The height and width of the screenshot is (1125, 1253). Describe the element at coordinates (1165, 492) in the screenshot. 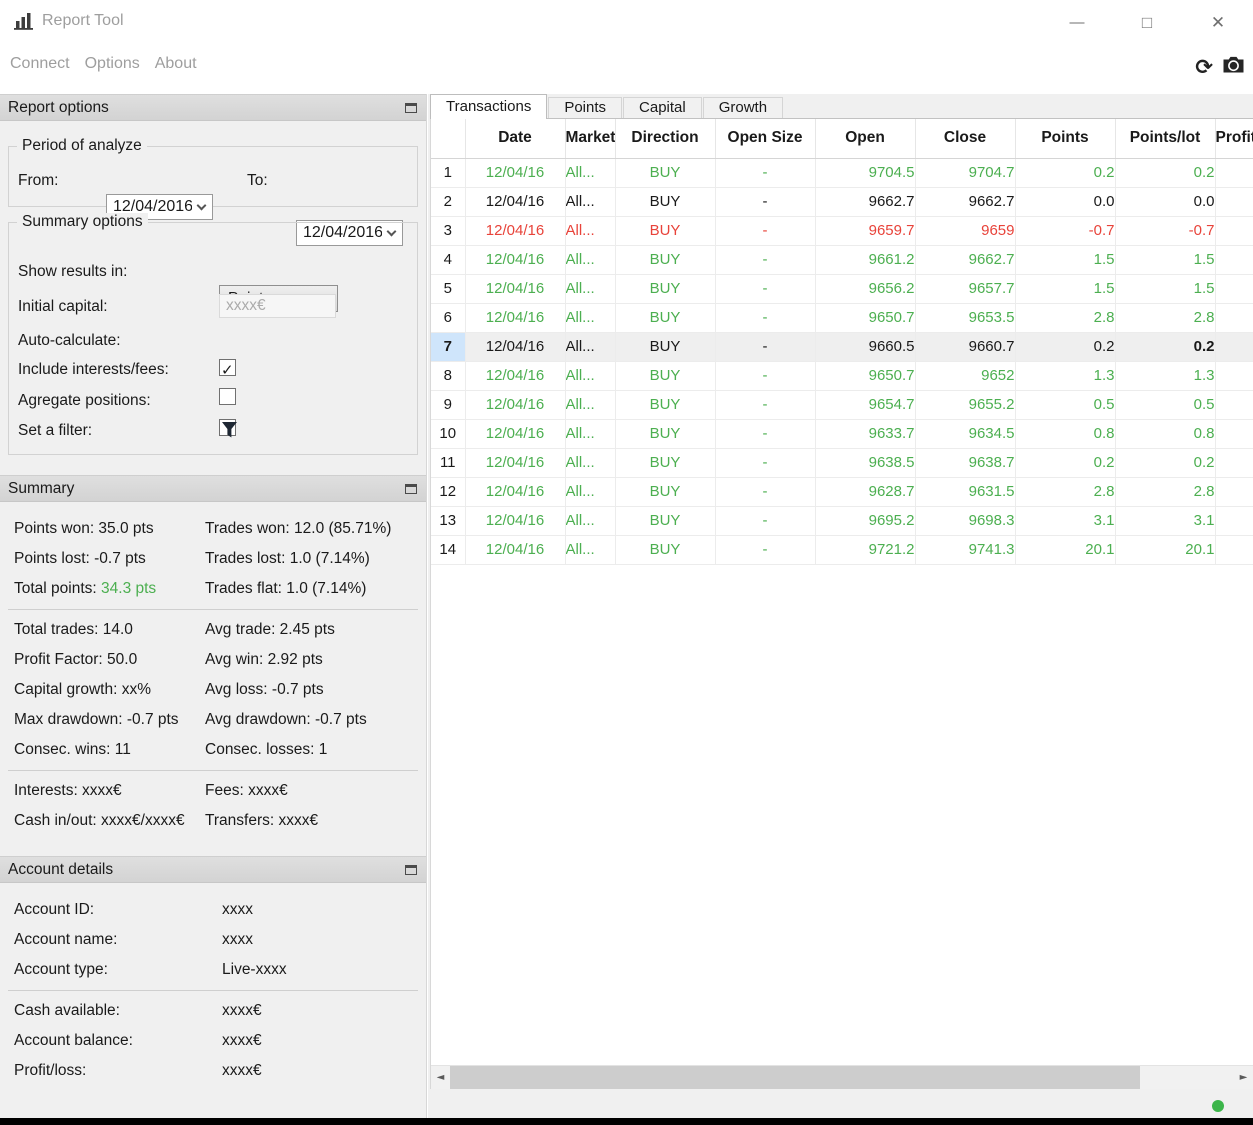

I see `cell-points-lot: 2.8` at that location.